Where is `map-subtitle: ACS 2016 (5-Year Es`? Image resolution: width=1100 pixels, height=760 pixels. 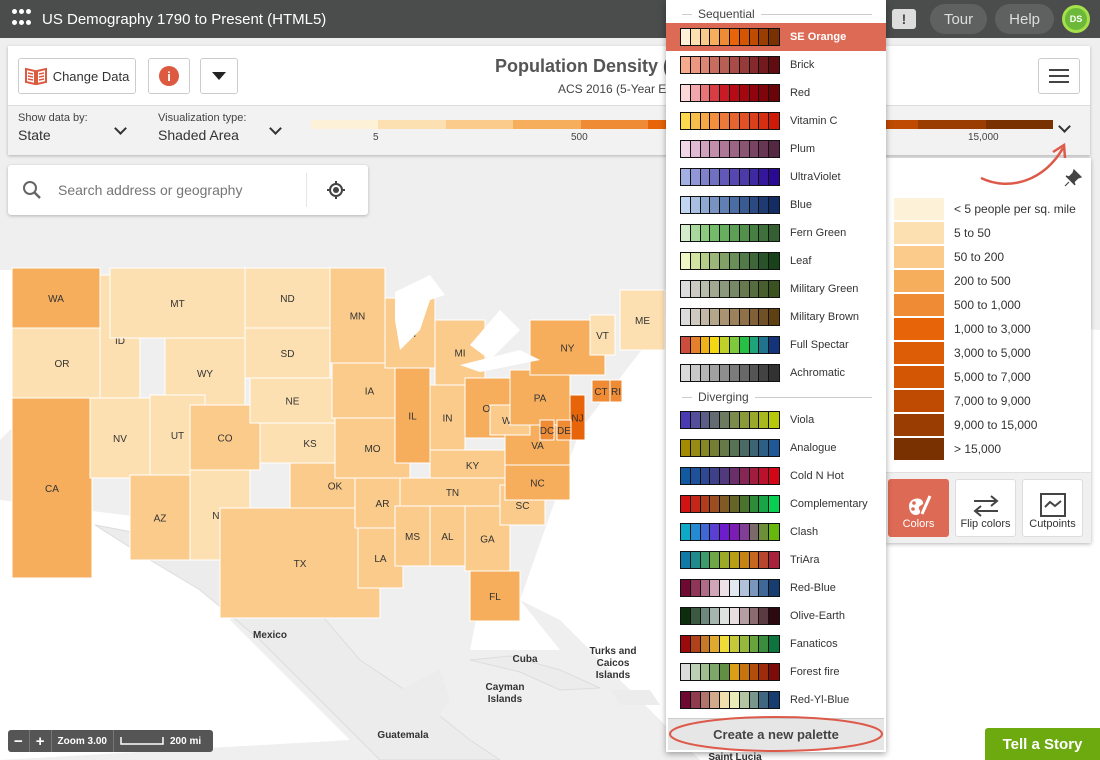 map-subtitle: ACS 2016 (5-Year Es is located at coordinates (615, 89).